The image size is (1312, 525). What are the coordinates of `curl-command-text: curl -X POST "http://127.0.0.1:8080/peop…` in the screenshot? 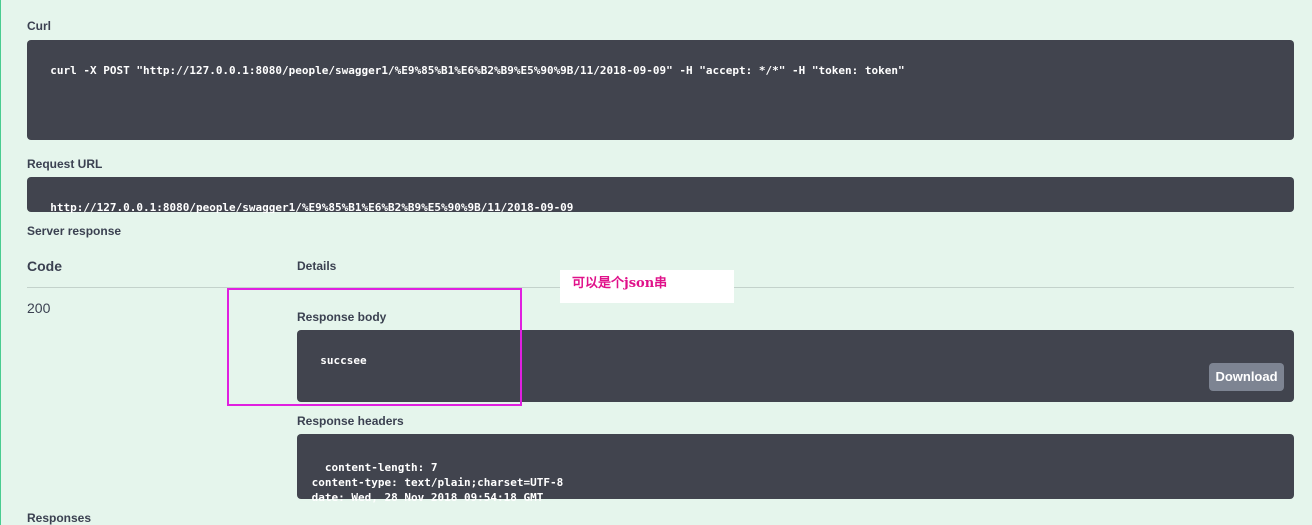 It's located at (477, 70).